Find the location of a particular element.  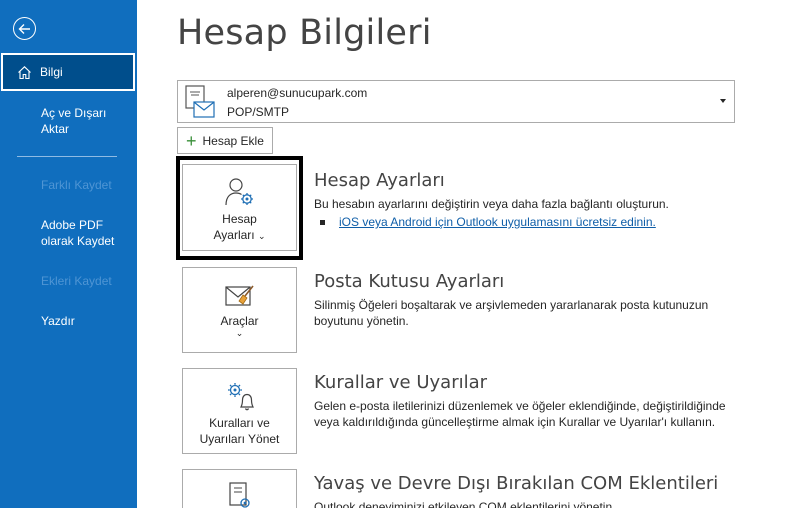

mailbox-cleanup-icon is located at coordinates (239, 296).